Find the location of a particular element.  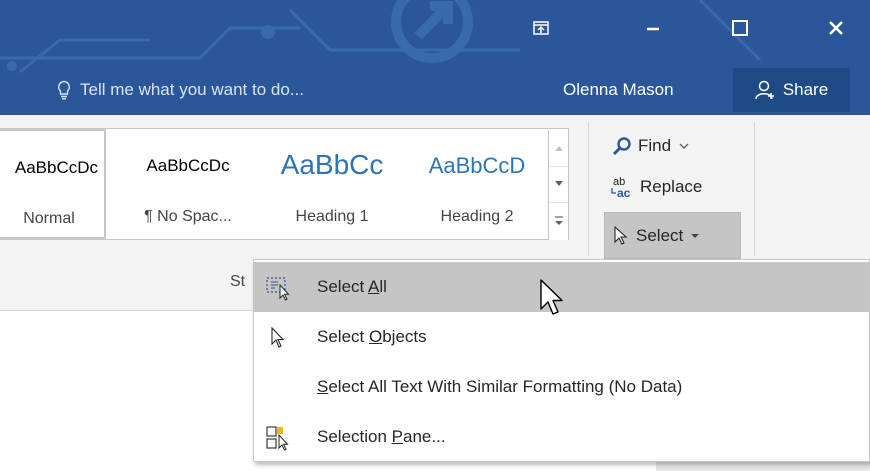

user-name: Olenna Mason is located at coordinates (618, 90).